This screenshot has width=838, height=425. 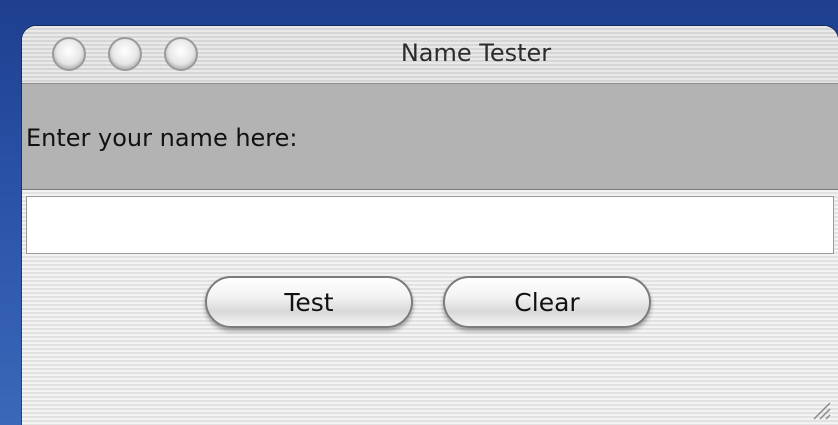 What do you see at coordinates (162, 138) in the screenshot?
I see `prompt-label: Enter your name here:` at bounding box center [162, 138].